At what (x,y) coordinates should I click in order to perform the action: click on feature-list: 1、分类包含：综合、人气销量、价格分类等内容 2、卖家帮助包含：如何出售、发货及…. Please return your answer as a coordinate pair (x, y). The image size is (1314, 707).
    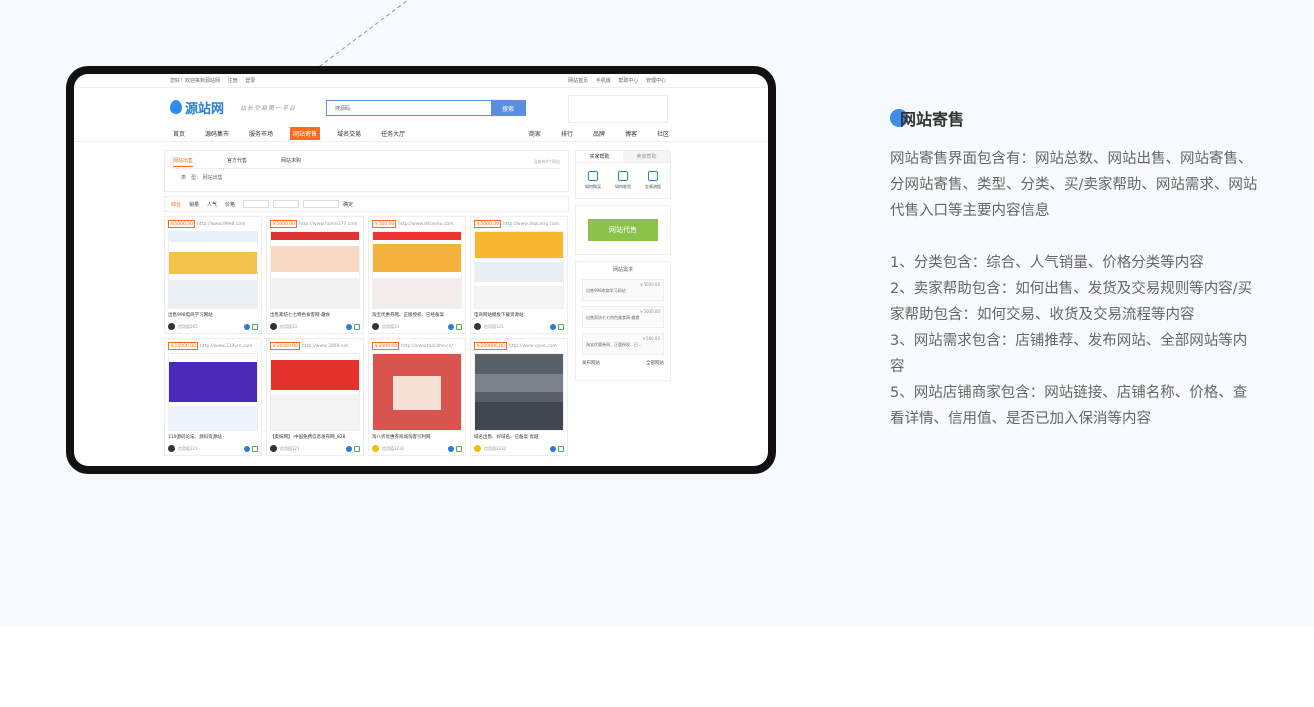
    Looking at the image, I should click on (1075, 341).